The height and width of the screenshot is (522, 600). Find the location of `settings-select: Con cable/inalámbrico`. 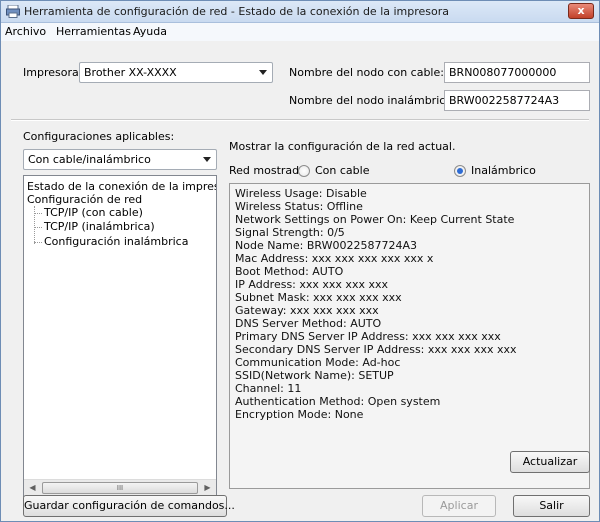

settings-select: Con cable/inalámbrico is located at coordinates (120, 159).